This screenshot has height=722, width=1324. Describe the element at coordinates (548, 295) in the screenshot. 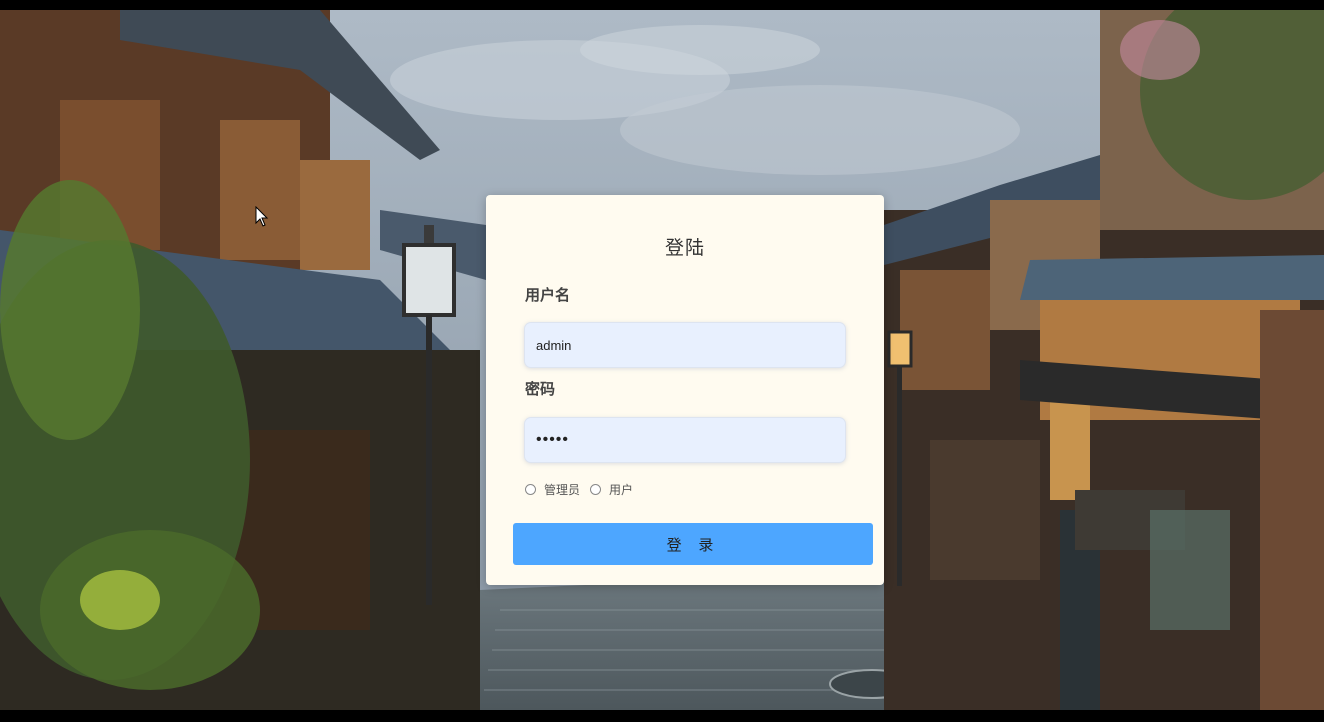

I see `username-label: 用户名` at that location.